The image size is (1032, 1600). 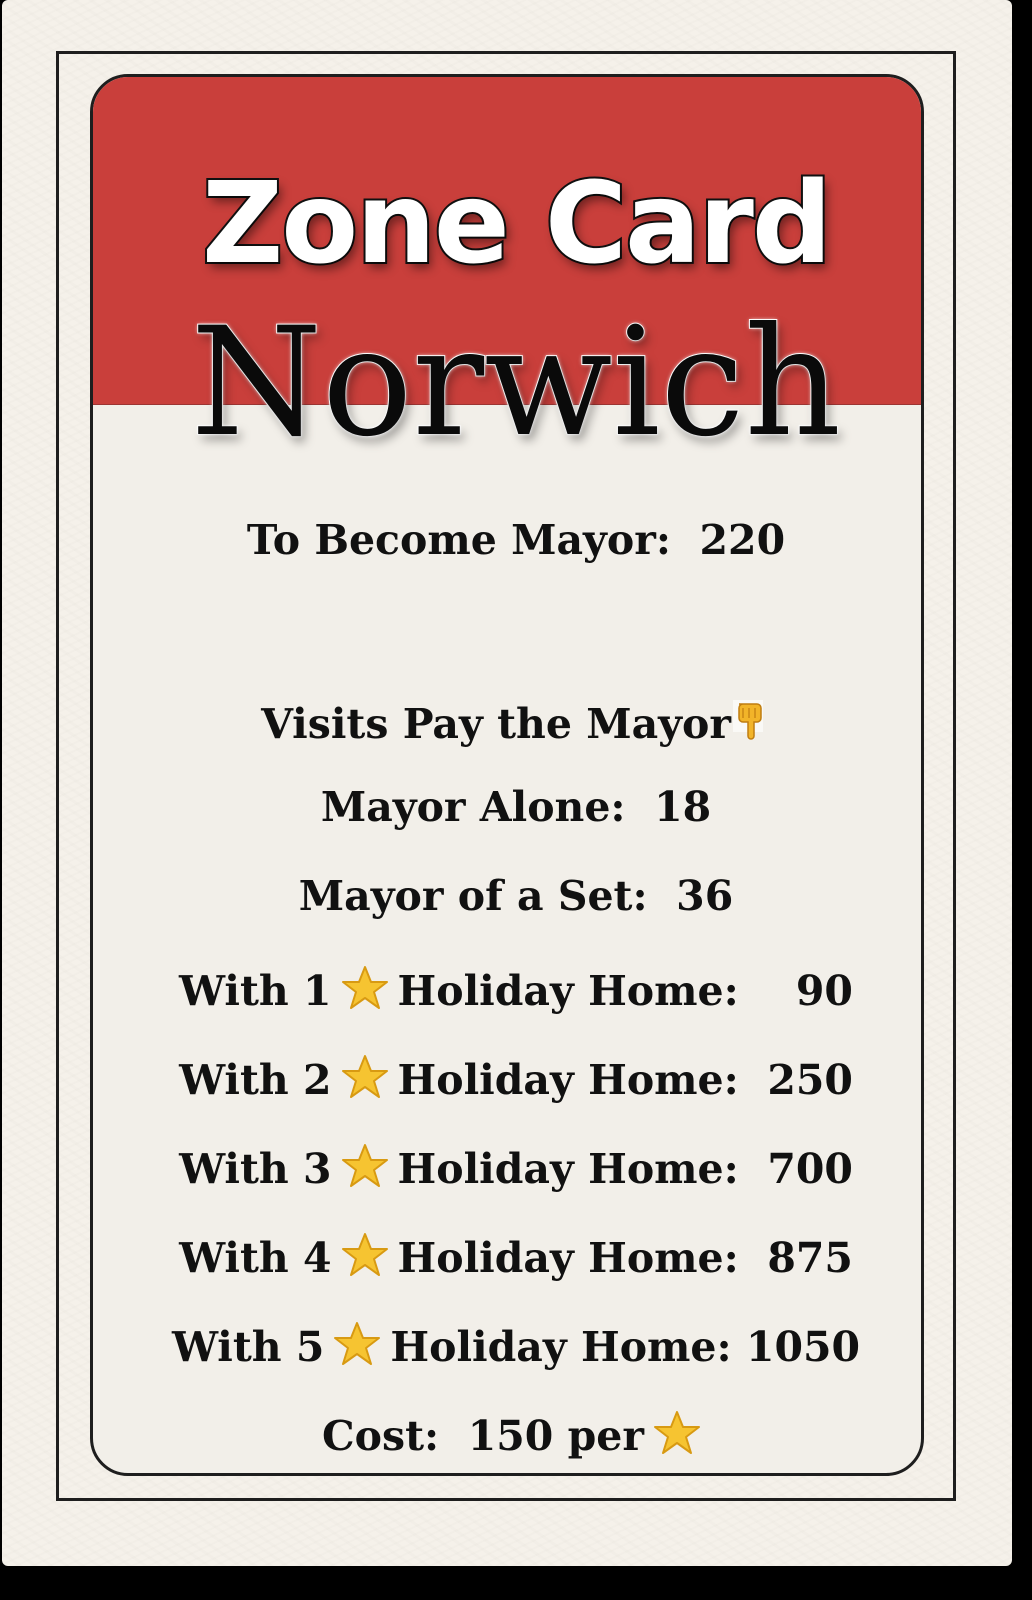 What do you see at coordinates (483, 1436) in the screenshot?
I see `cost-text: Cost: 150 per` at bounding box center [483, 1436].